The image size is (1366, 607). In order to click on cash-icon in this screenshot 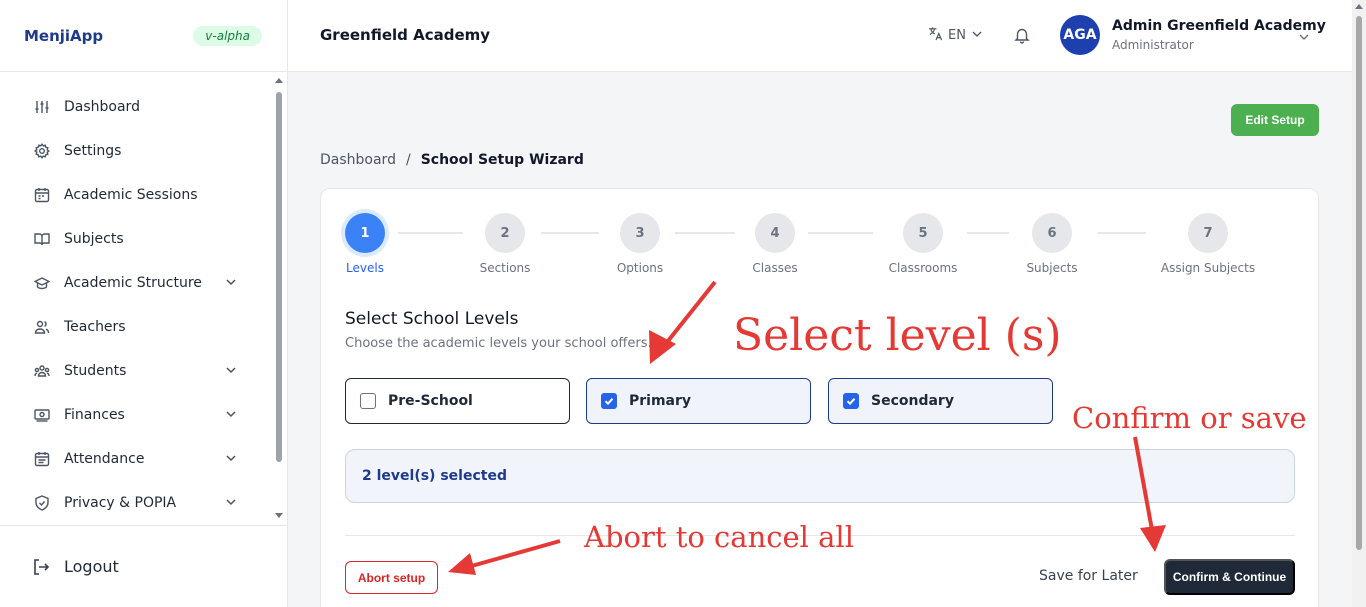, I will do `click(42, 415)`.